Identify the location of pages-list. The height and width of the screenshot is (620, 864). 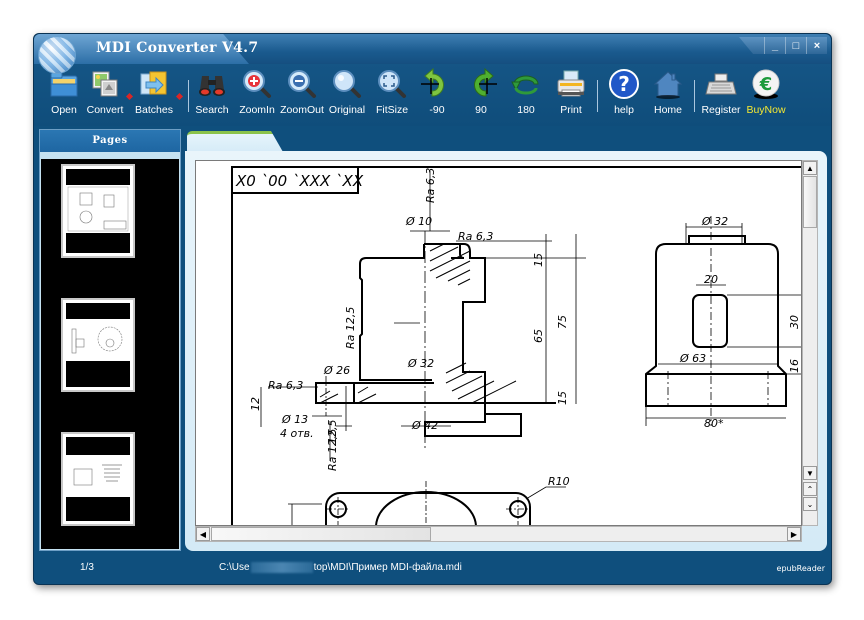
(110, 354).